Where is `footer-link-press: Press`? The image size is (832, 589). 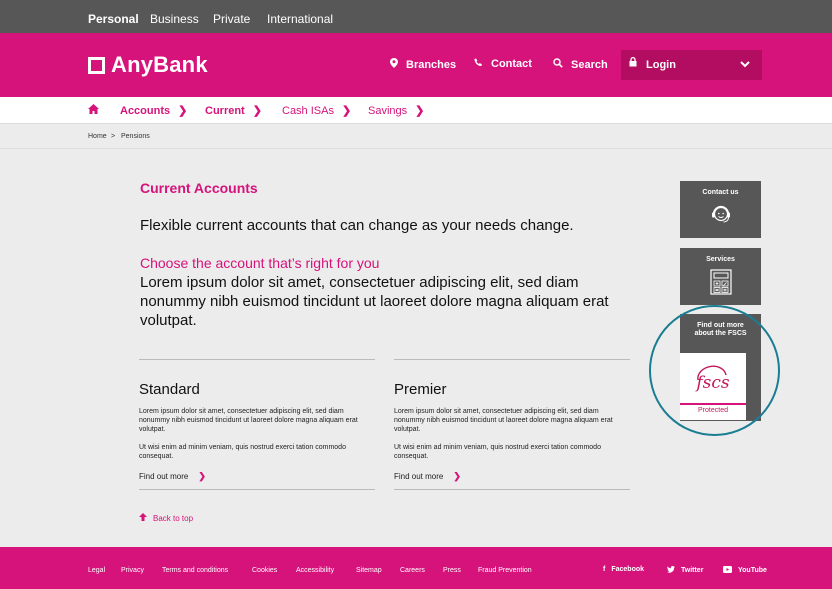
footer-link-press: Press is located at coordinates (452, 570).